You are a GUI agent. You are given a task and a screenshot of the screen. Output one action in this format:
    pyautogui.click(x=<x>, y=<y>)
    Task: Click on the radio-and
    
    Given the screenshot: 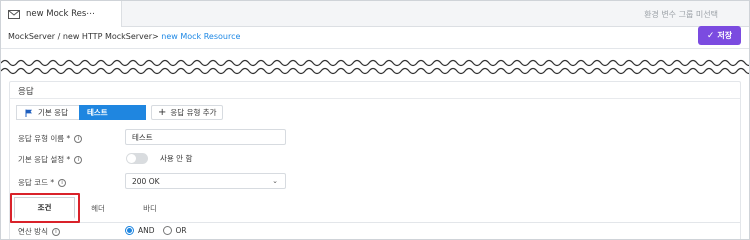 What is the action you would take?
    pyautogui.click(x=129, y=230)
    